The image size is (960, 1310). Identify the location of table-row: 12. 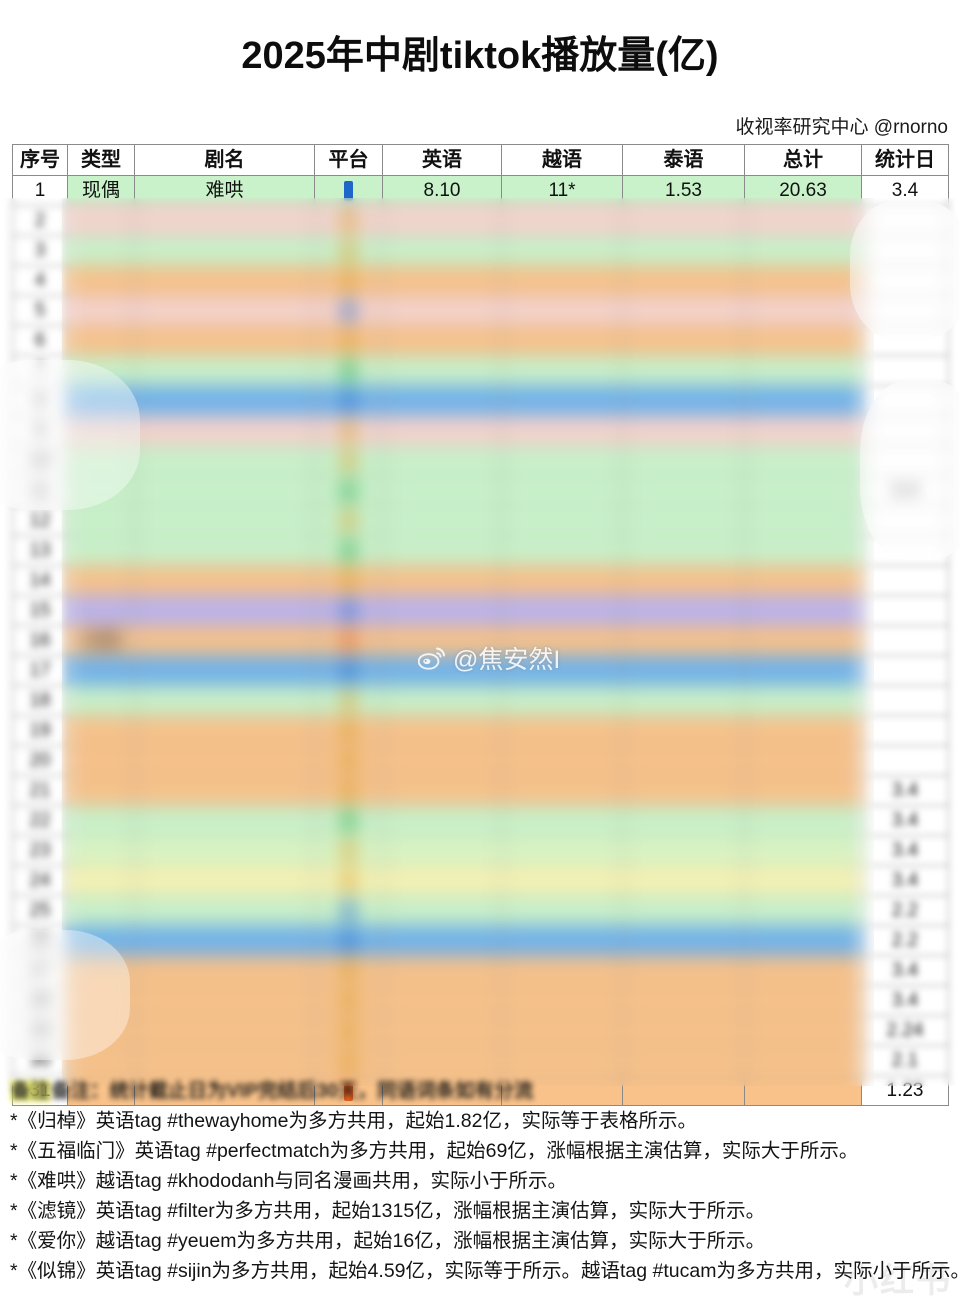
(480, 520).